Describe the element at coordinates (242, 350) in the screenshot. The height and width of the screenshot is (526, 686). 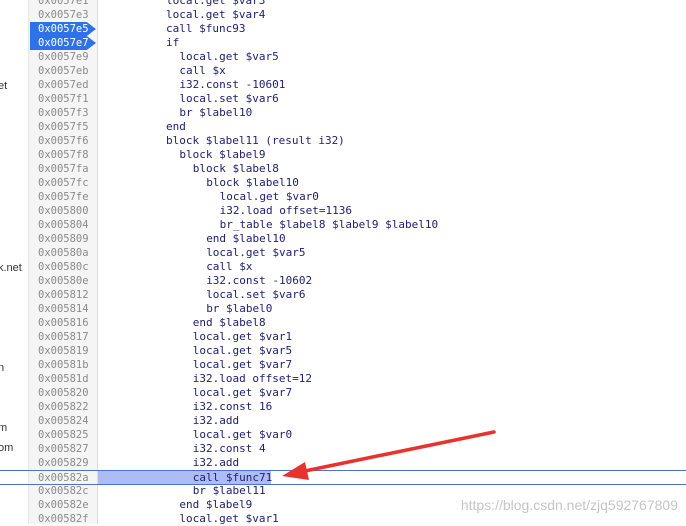
I see `code-text: local.get $var5` at that location.